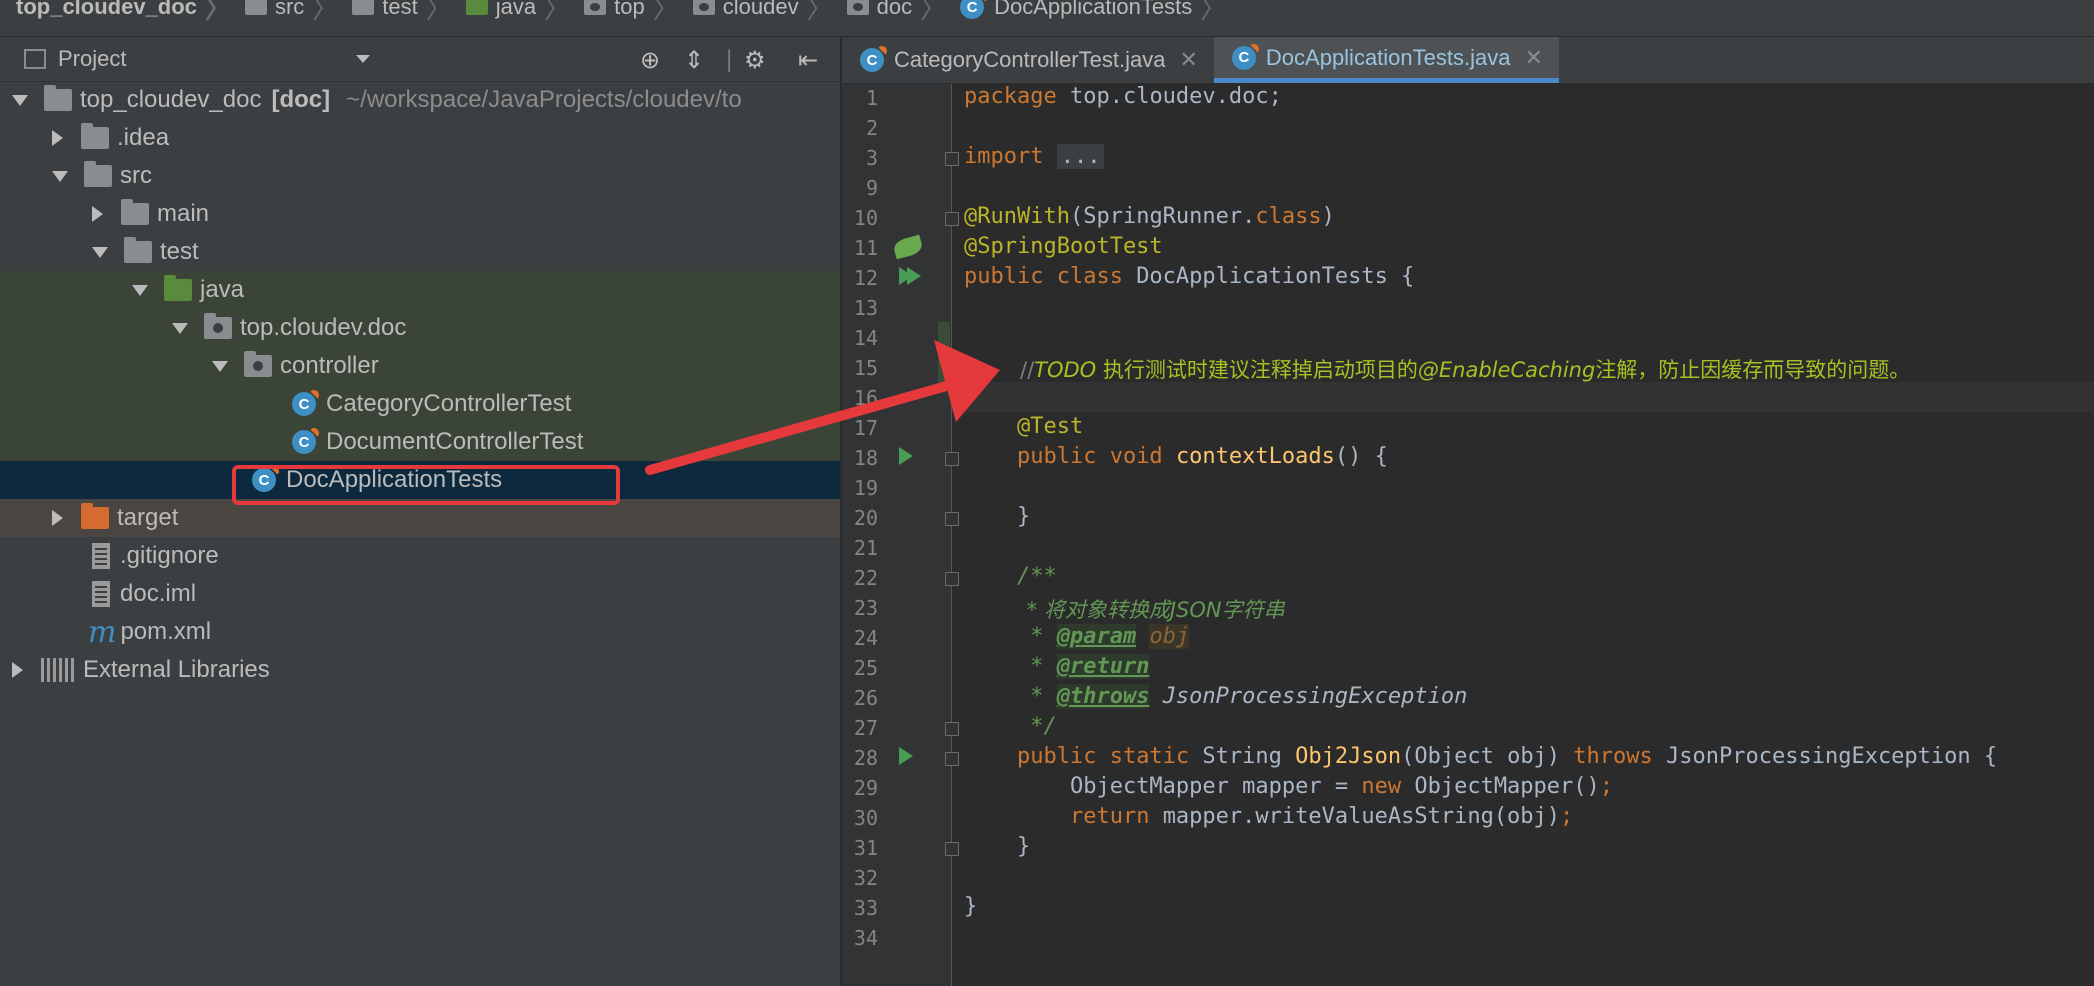 This screenshot has width=2094, height=986. I want to click on annotation-arrow, so click(822, 407).